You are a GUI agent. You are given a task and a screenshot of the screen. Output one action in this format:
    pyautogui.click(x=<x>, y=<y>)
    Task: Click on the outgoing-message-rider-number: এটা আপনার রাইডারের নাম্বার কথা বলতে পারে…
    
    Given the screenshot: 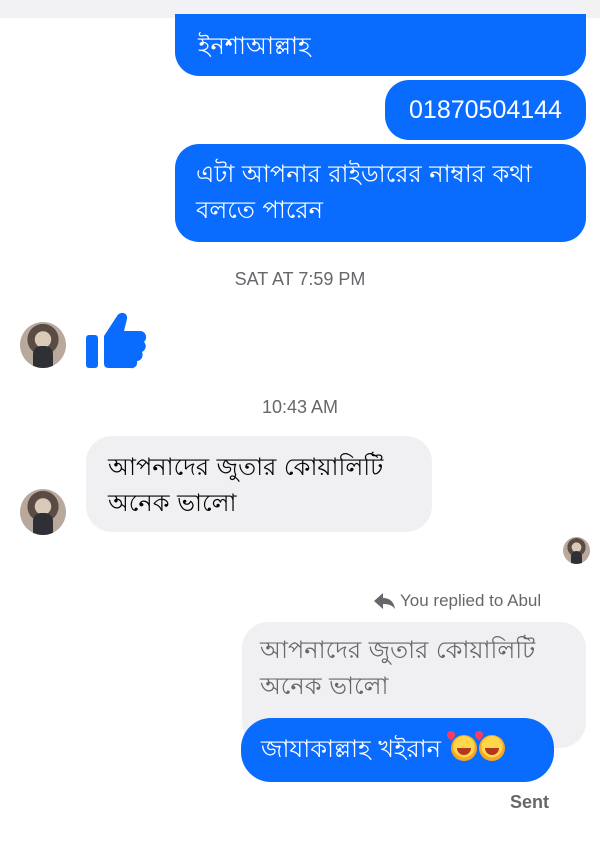 What is the action you would take?
    pyautogui.click(x=380, y=193)
    